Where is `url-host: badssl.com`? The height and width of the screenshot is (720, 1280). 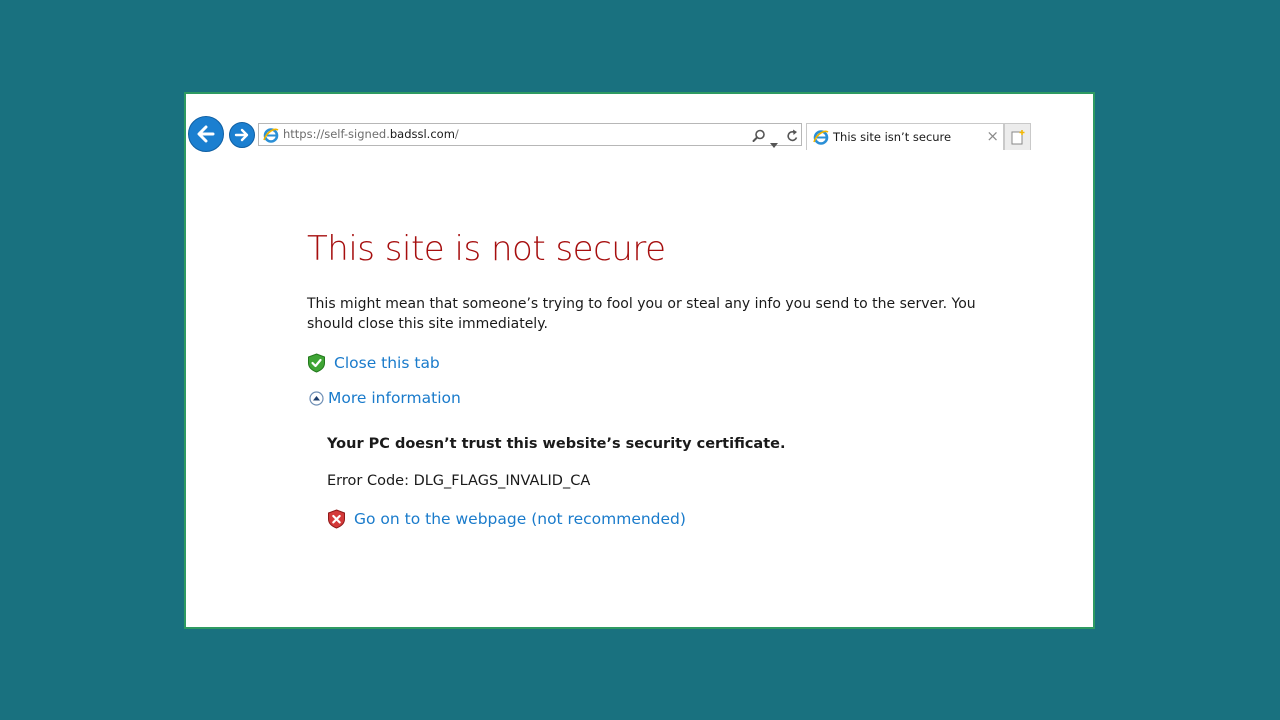
url-host: badssl.com is located at coordinates (422, 134).